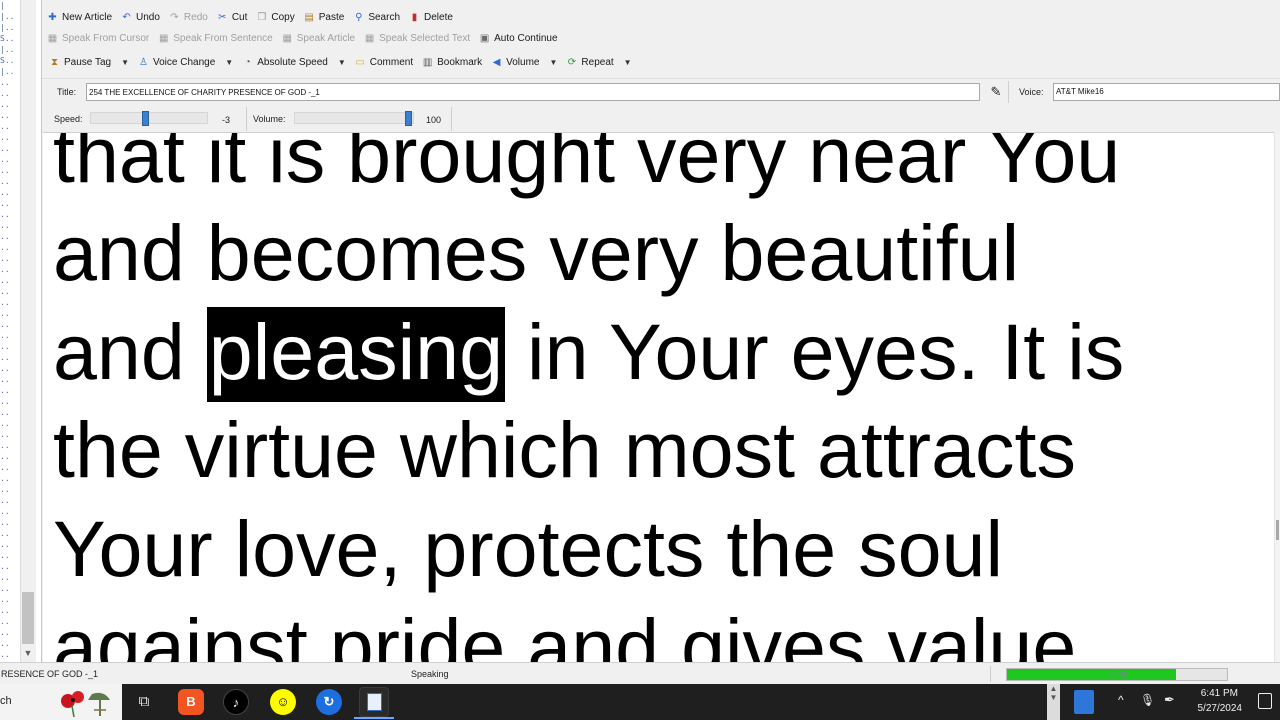 The width and height of the screenshot is (1280, 720). Describe the element at coordinates (50, 674) in the screenshot. I see `status-document-name: RESENCE OF GOD -_1` at that location.